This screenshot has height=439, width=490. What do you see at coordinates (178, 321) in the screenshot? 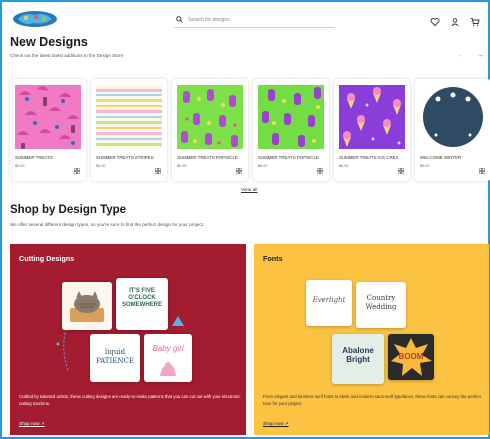
I see `decorative-triangle` at bounding box center [178, 321].